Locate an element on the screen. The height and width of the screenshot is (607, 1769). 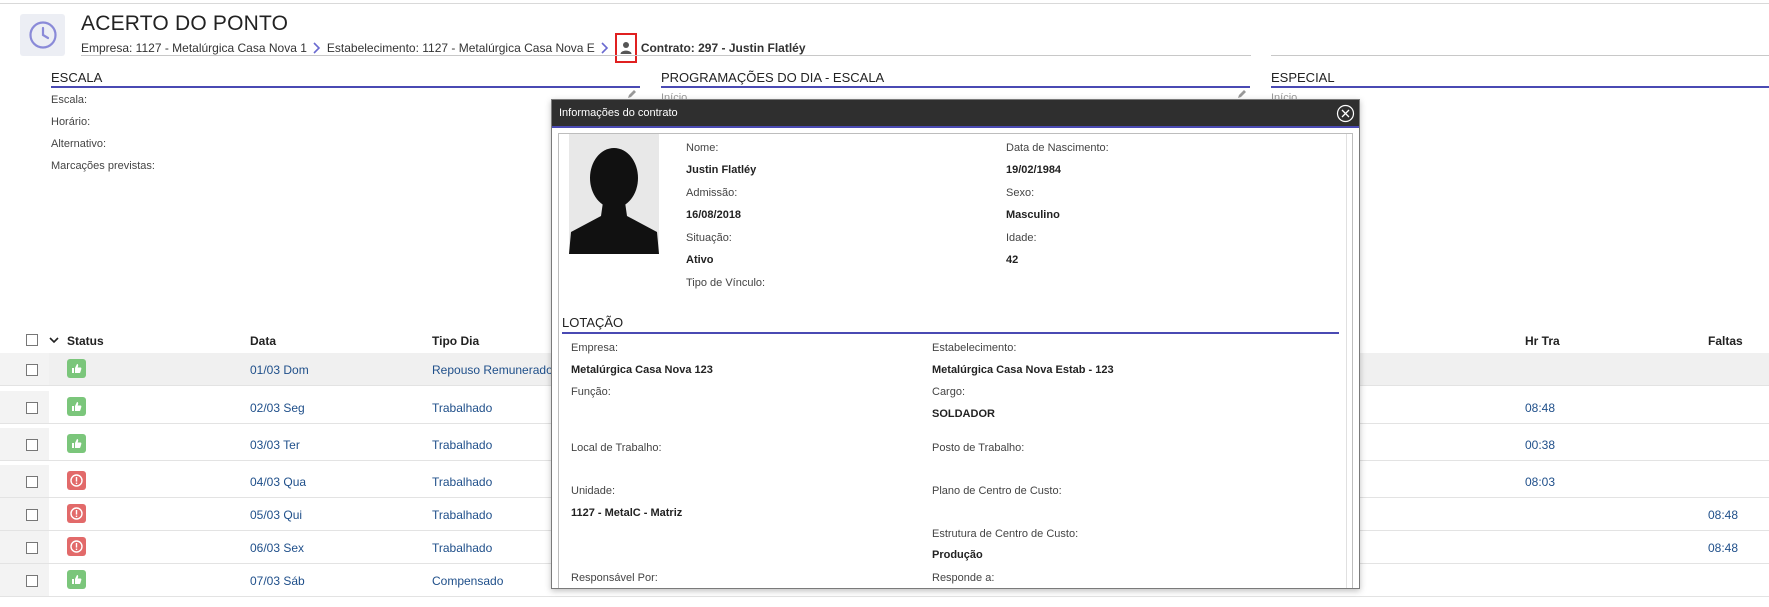
breadcrumb-empresa: Empresa: 1127 - Metalúrgica Casa Nova 1 is located at coordinates (194, 48).